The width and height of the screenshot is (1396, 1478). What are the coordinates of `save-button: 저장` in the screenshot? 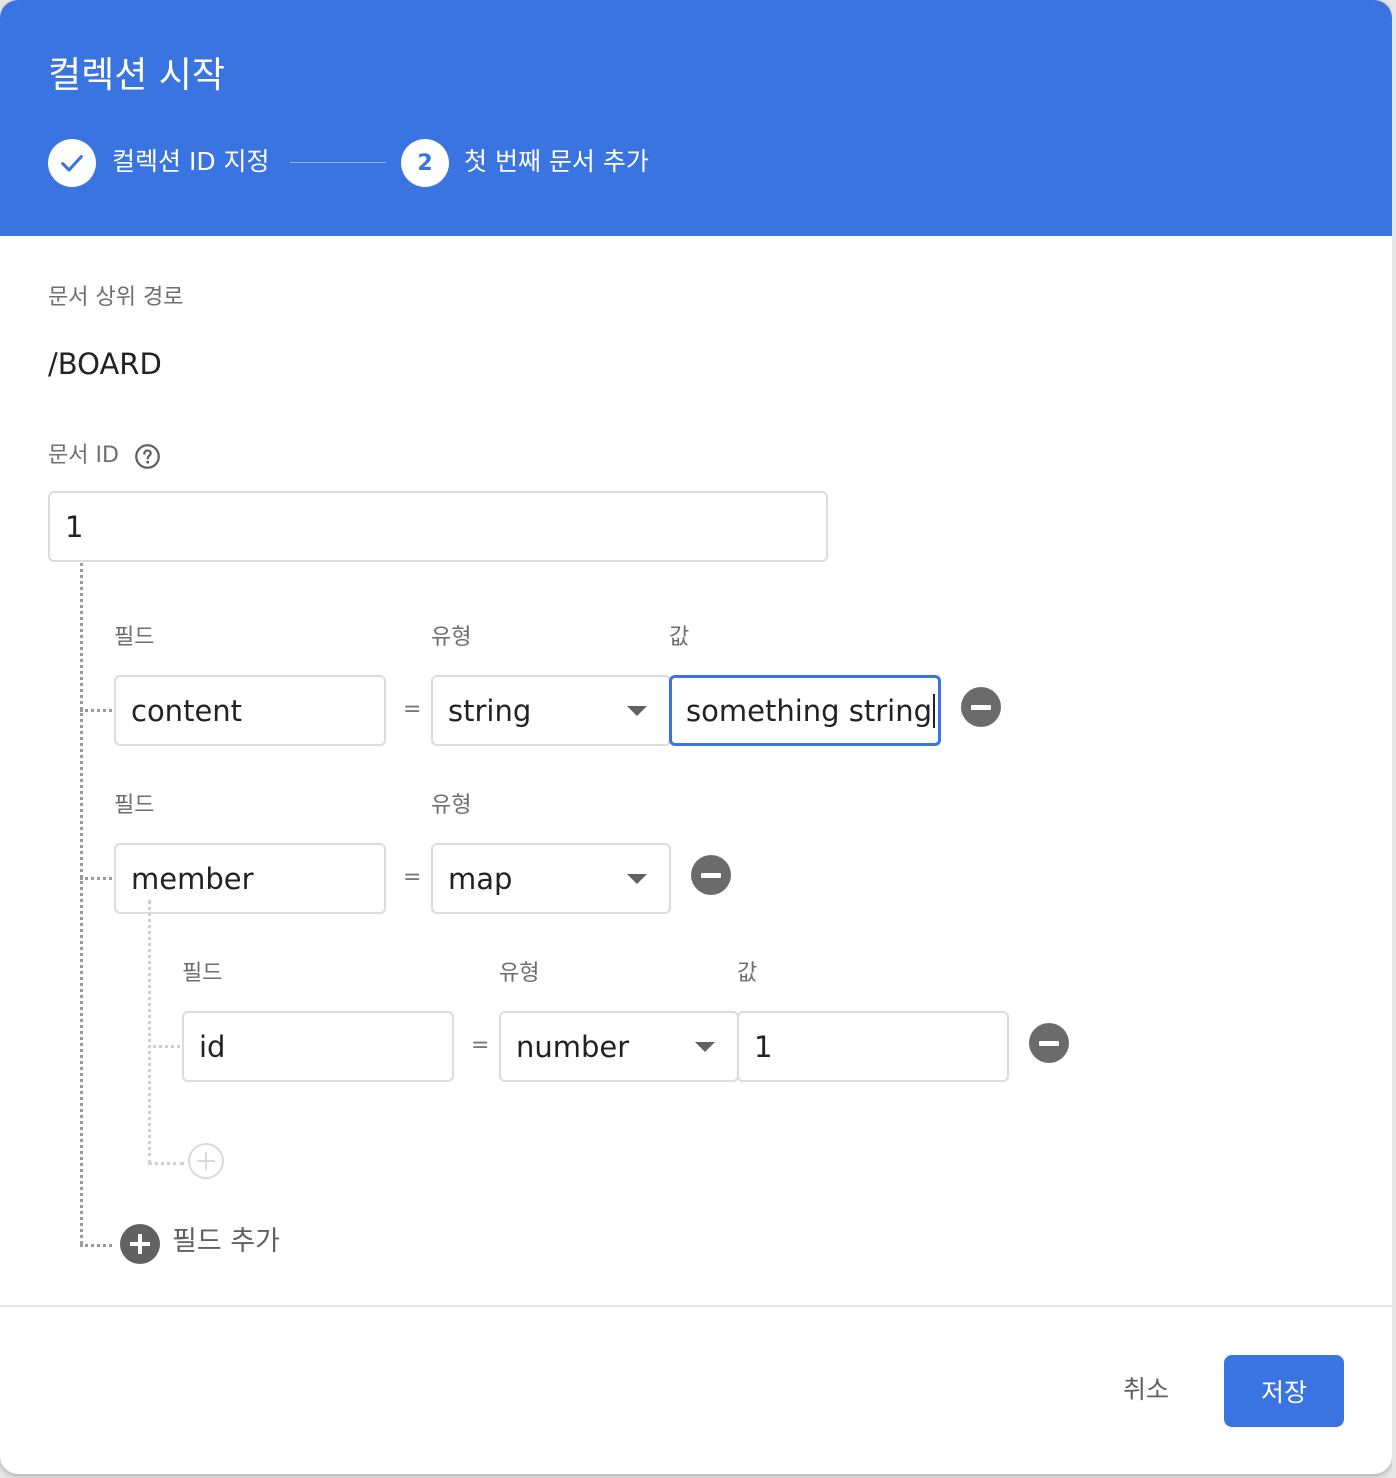 It's located at (1284, 1391).